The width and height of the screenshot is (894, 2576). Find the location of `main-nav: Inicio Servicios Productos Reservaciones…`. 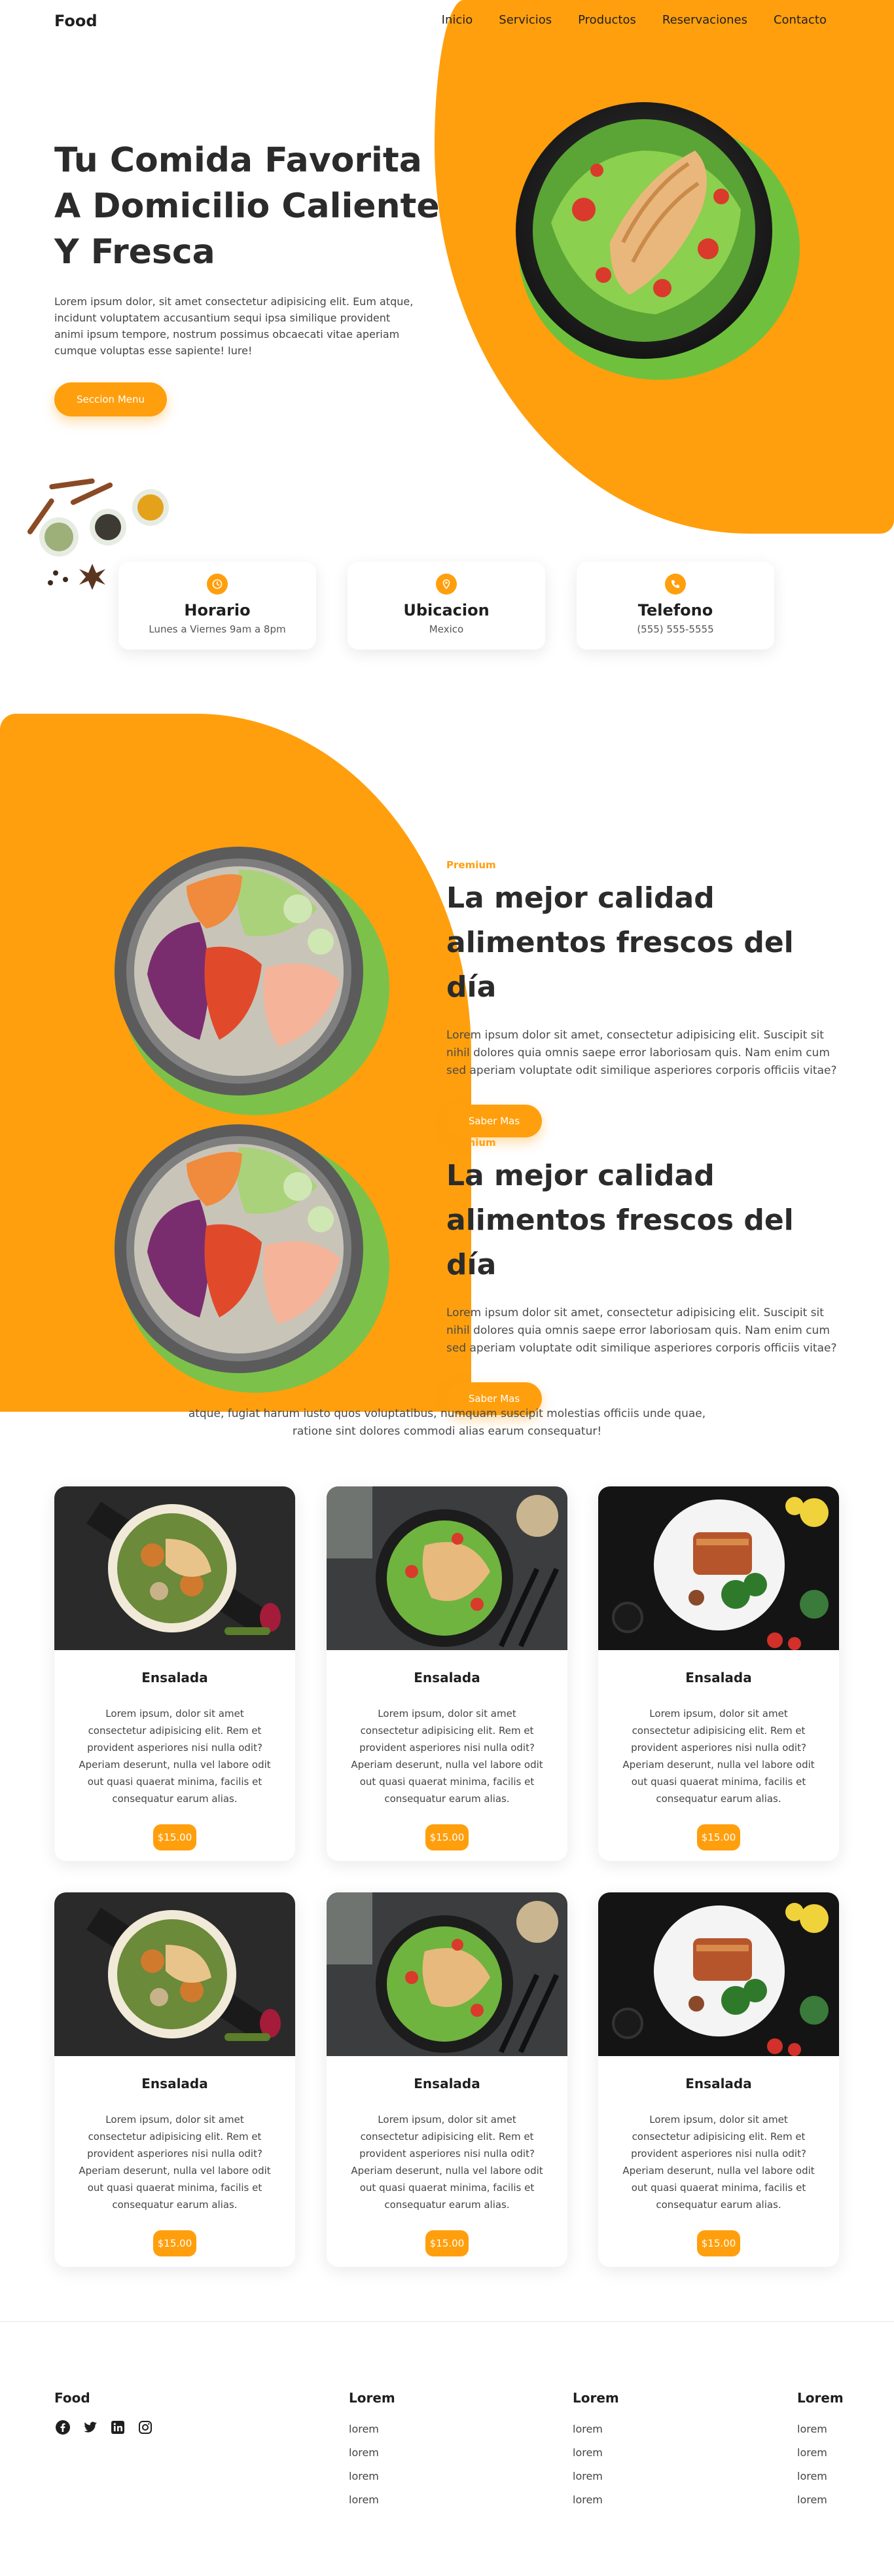

main-nav: Inicio Servicios Productos Reservaciones… is located at coordinates (634, 20).